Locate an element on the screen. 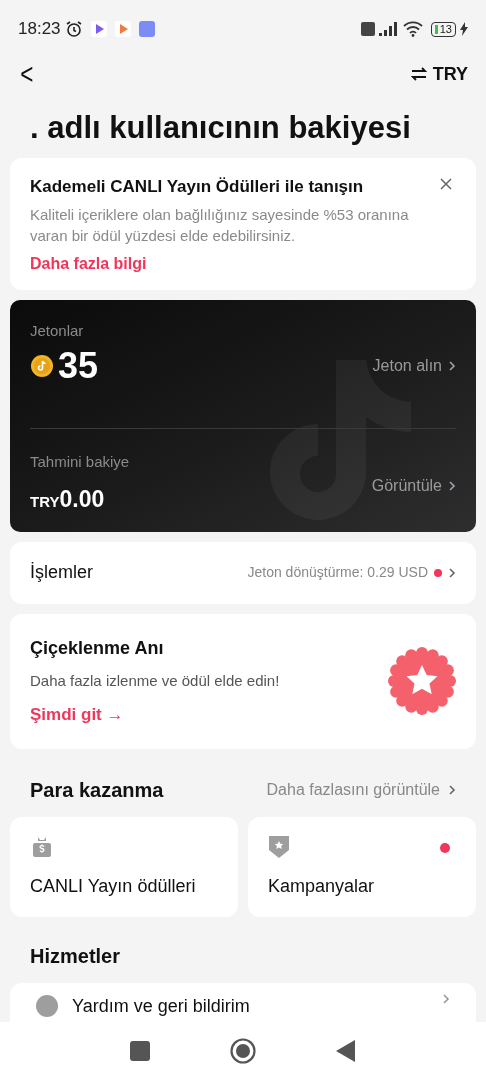 The image size is (486, 1080). notice-title: Kademeli CANLI Yayın Ödülleri ile tanışın is located at coordinates (197, 187).